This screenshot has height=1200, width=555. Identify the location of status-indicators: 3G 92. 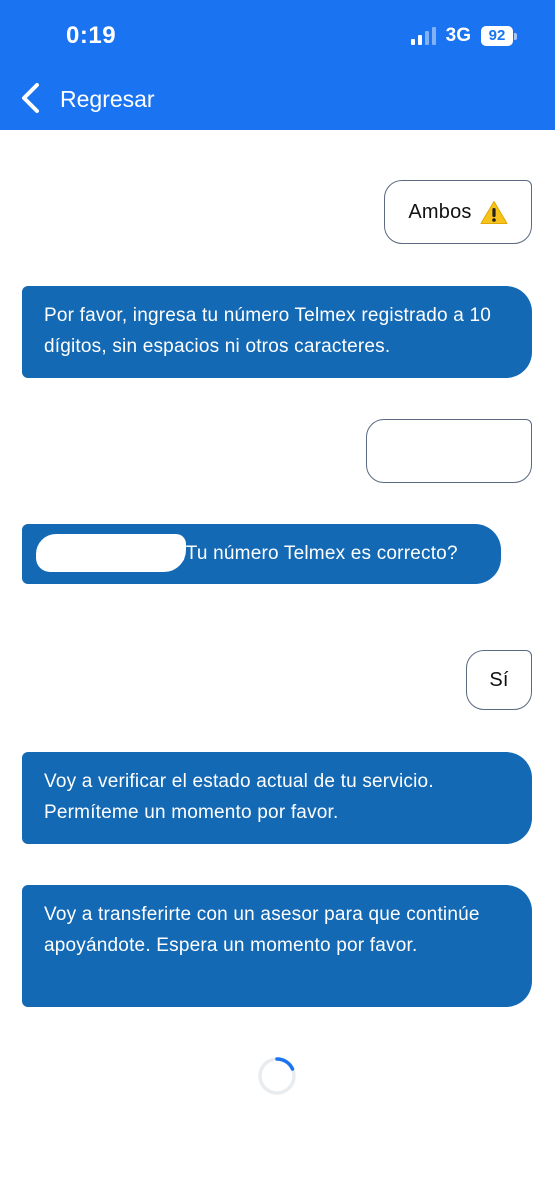
(463, 36).